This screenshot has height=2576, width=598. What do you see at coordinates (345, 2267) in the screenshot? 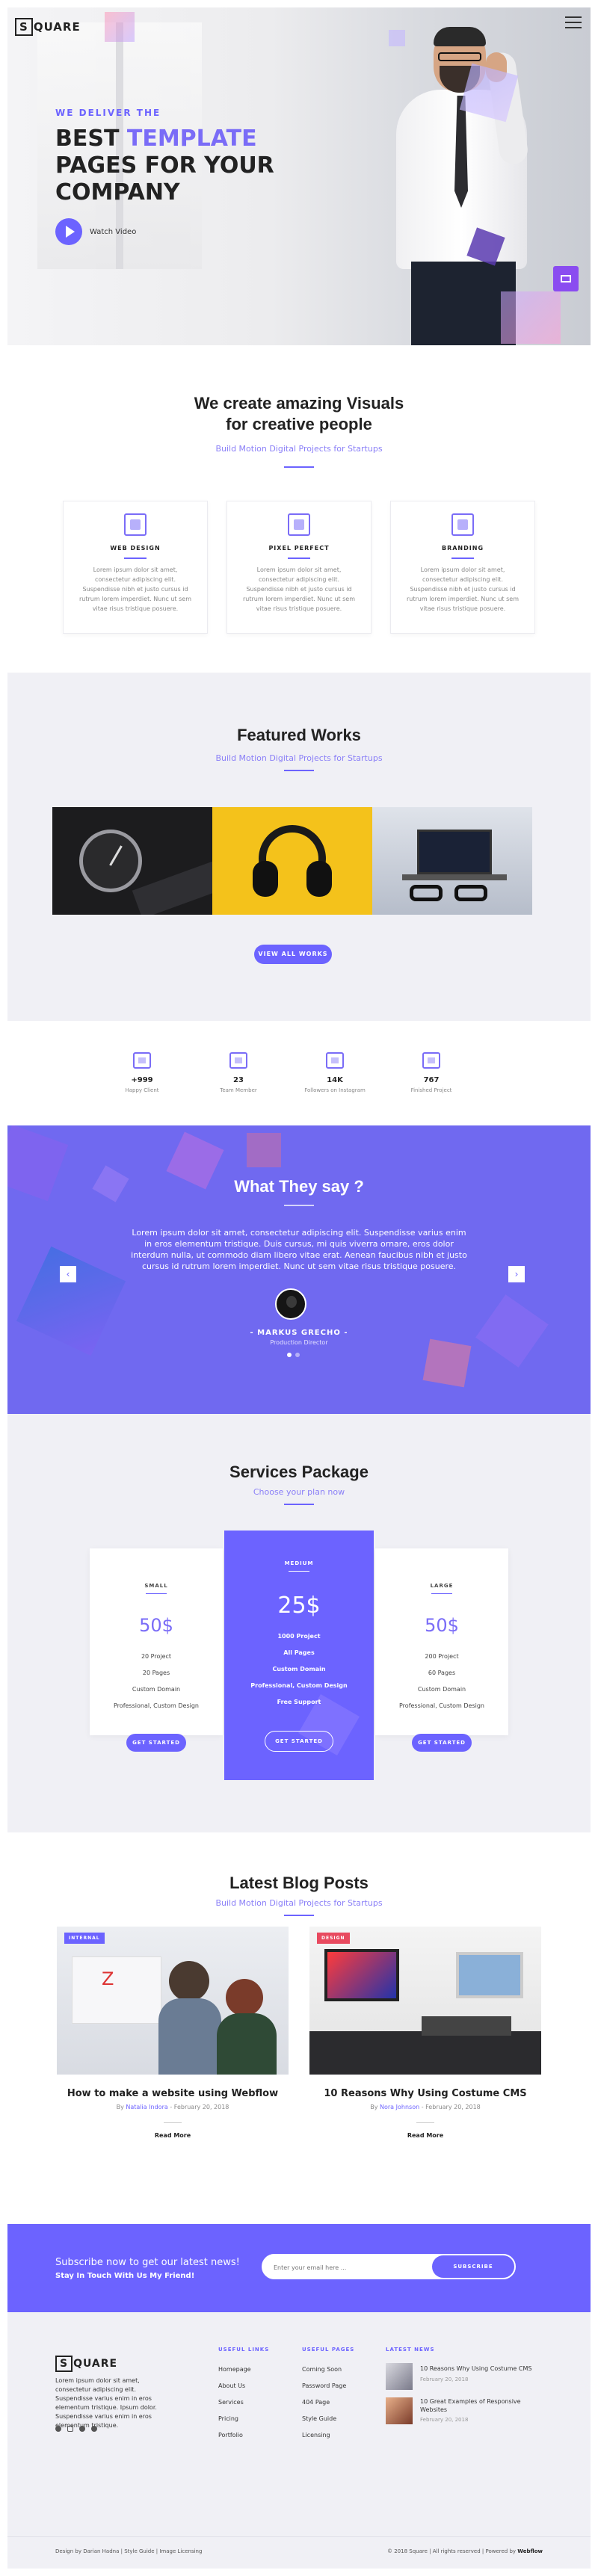
I see `email-input` at bounding box center [345, 2267].